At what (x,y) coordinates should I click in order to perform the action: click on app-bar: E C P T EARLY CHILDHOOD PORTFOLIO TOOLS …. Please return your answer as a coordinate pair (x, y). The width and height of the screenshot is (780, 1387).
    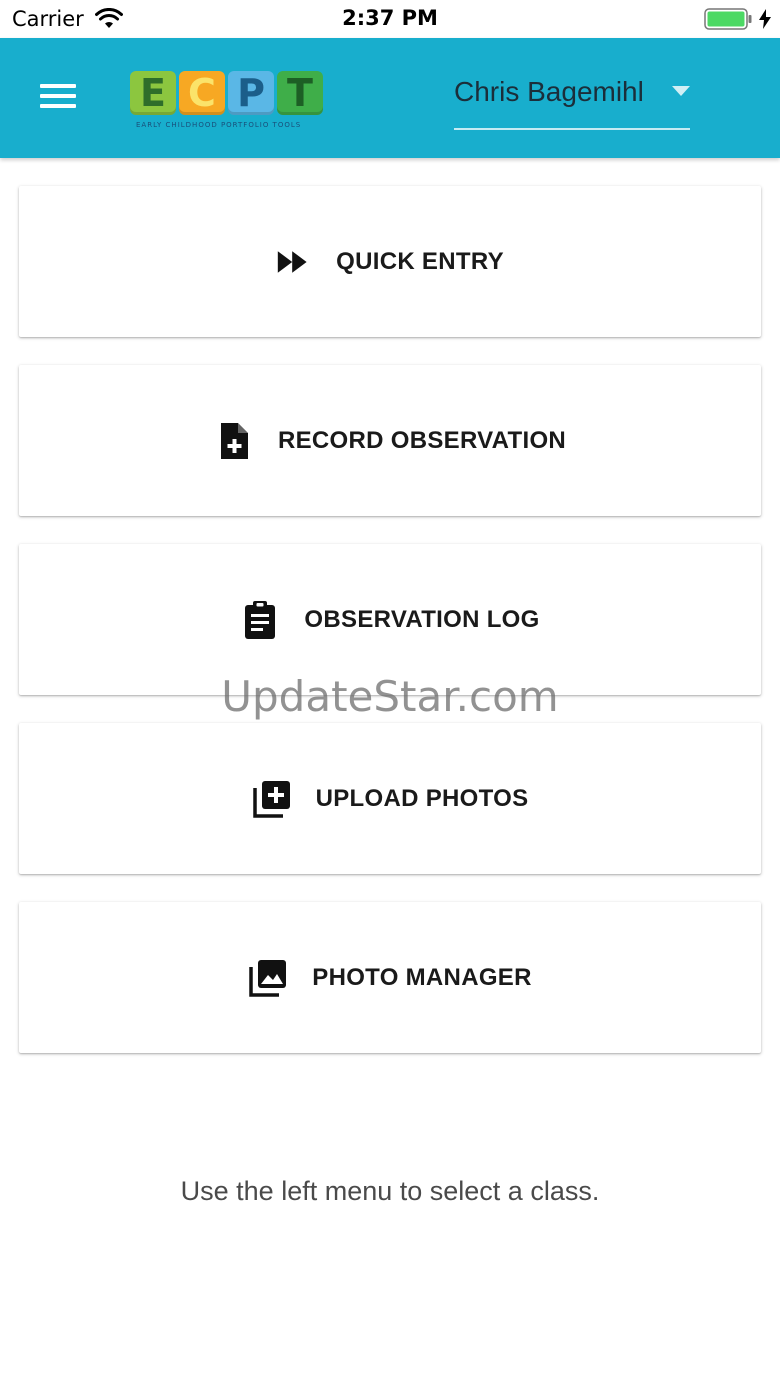
    Looking at the image, I should click on (390, 98).